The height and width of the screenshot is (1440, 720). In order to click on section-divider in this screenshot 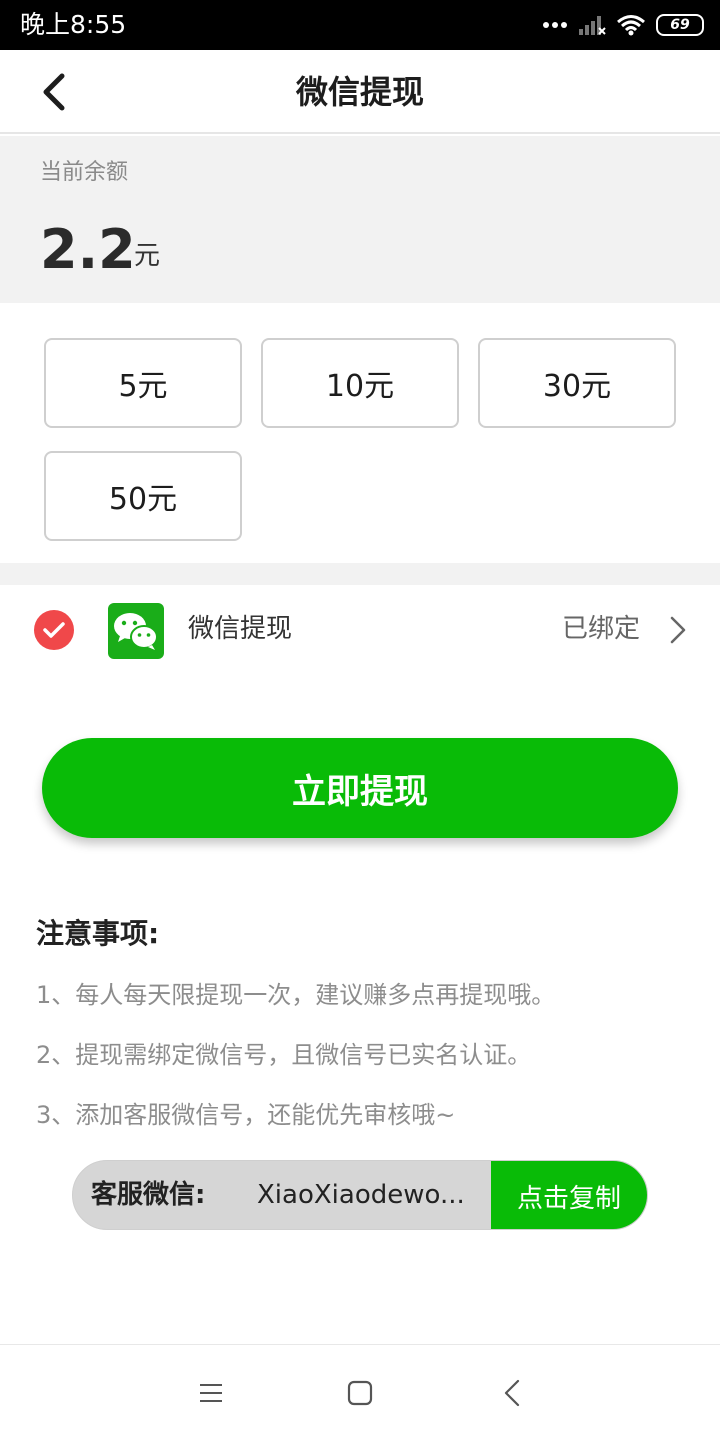, I will do `click(360, 574)`.